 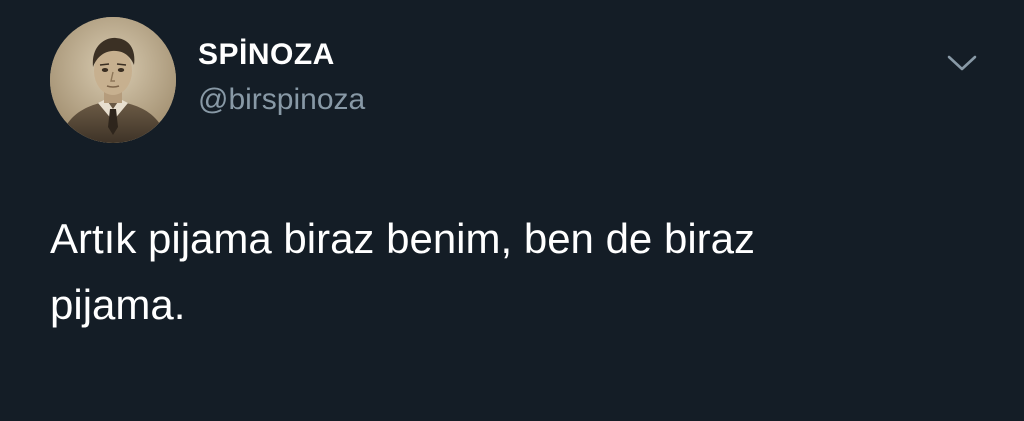 I want to click on tweet-menu-button, so click(x=962, y=63).